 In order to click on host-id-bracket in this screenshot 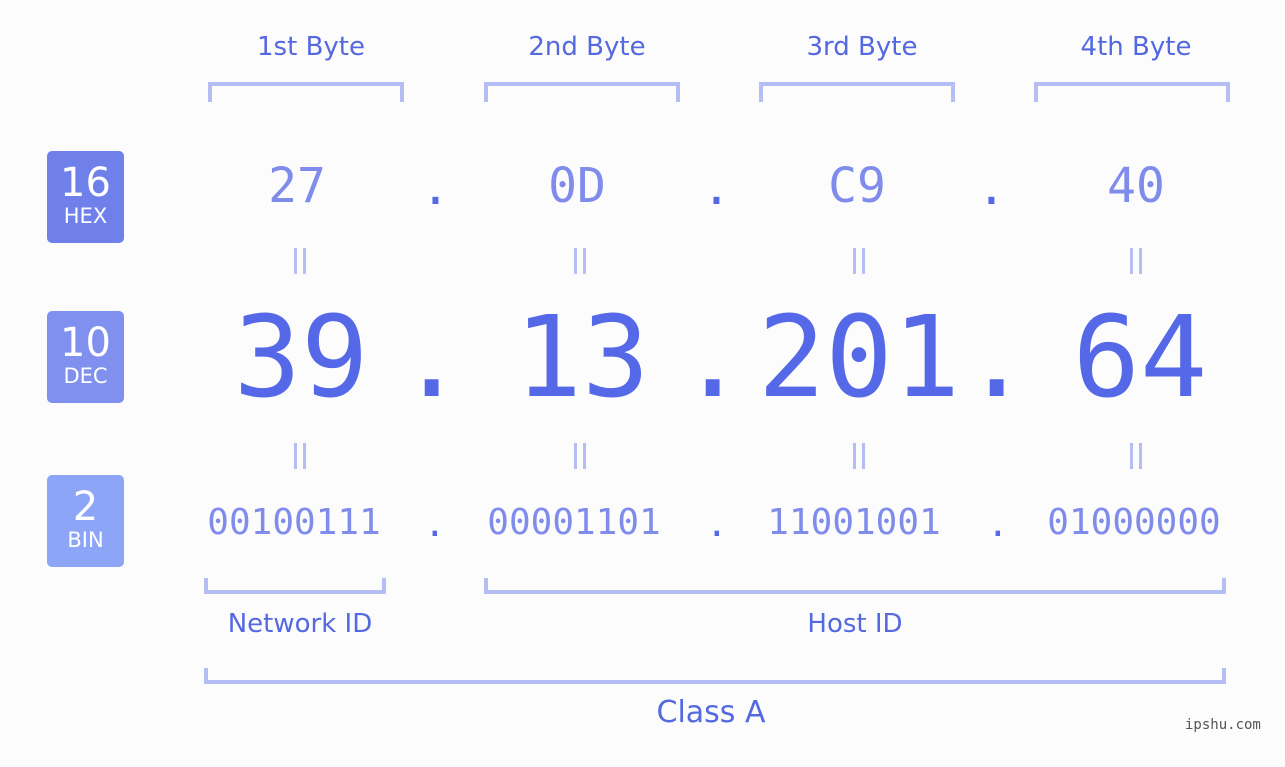, I will do `click(855, 586)`.